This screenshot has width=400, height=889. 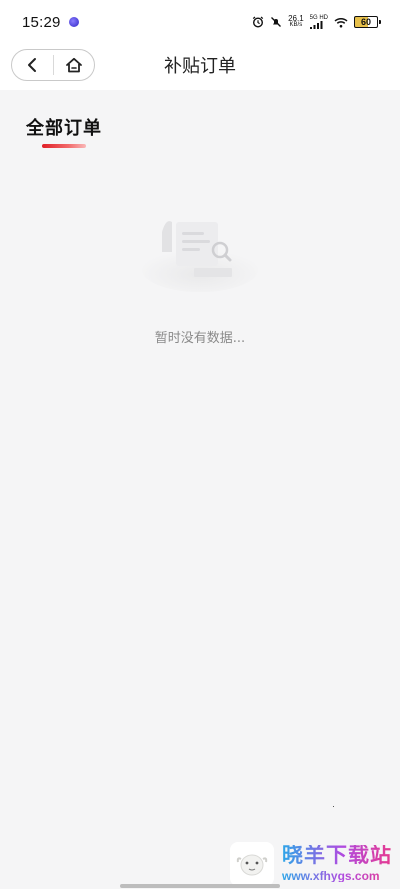 I want to click on watermark: 晓羊下载站 www.xfhygs.com, so click(x=315, y=863).